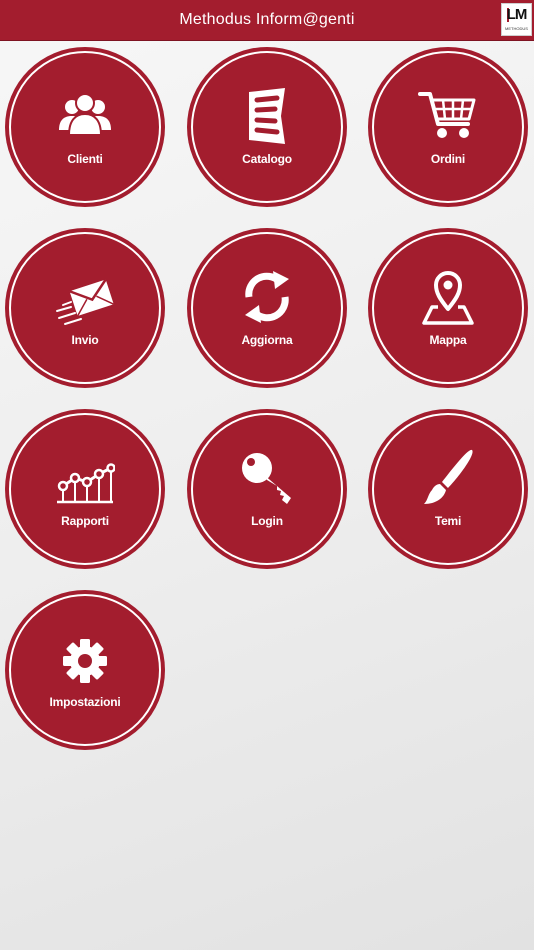 The height and width of the screenshot is (950, 534). What do you see at coordinates (85, 116) in the screenshot?
I see `users-icon` at bounding box center [85, 116].